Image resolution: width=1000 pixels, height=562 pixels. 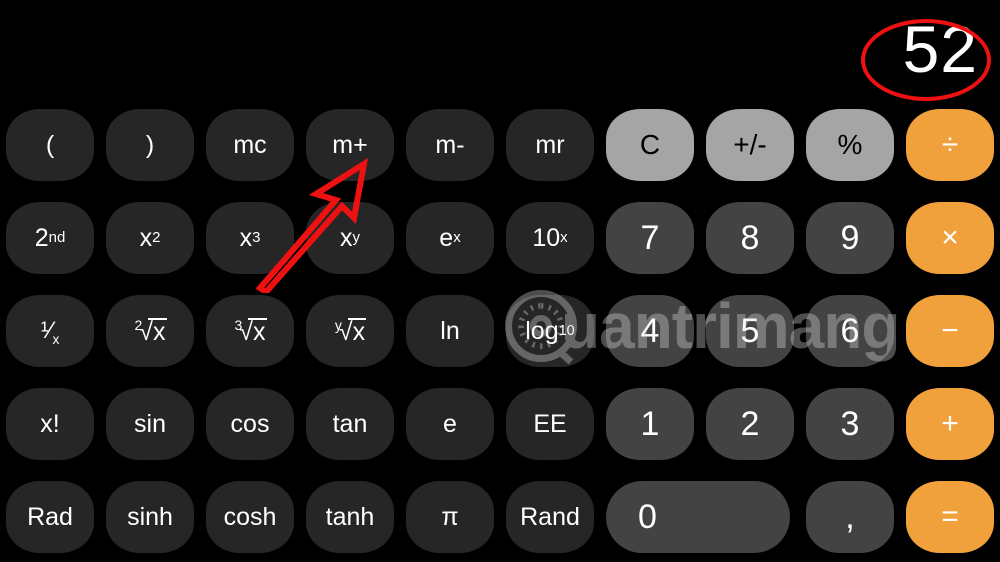 I want to click on key-9: 9, so click(x=850, y=238).